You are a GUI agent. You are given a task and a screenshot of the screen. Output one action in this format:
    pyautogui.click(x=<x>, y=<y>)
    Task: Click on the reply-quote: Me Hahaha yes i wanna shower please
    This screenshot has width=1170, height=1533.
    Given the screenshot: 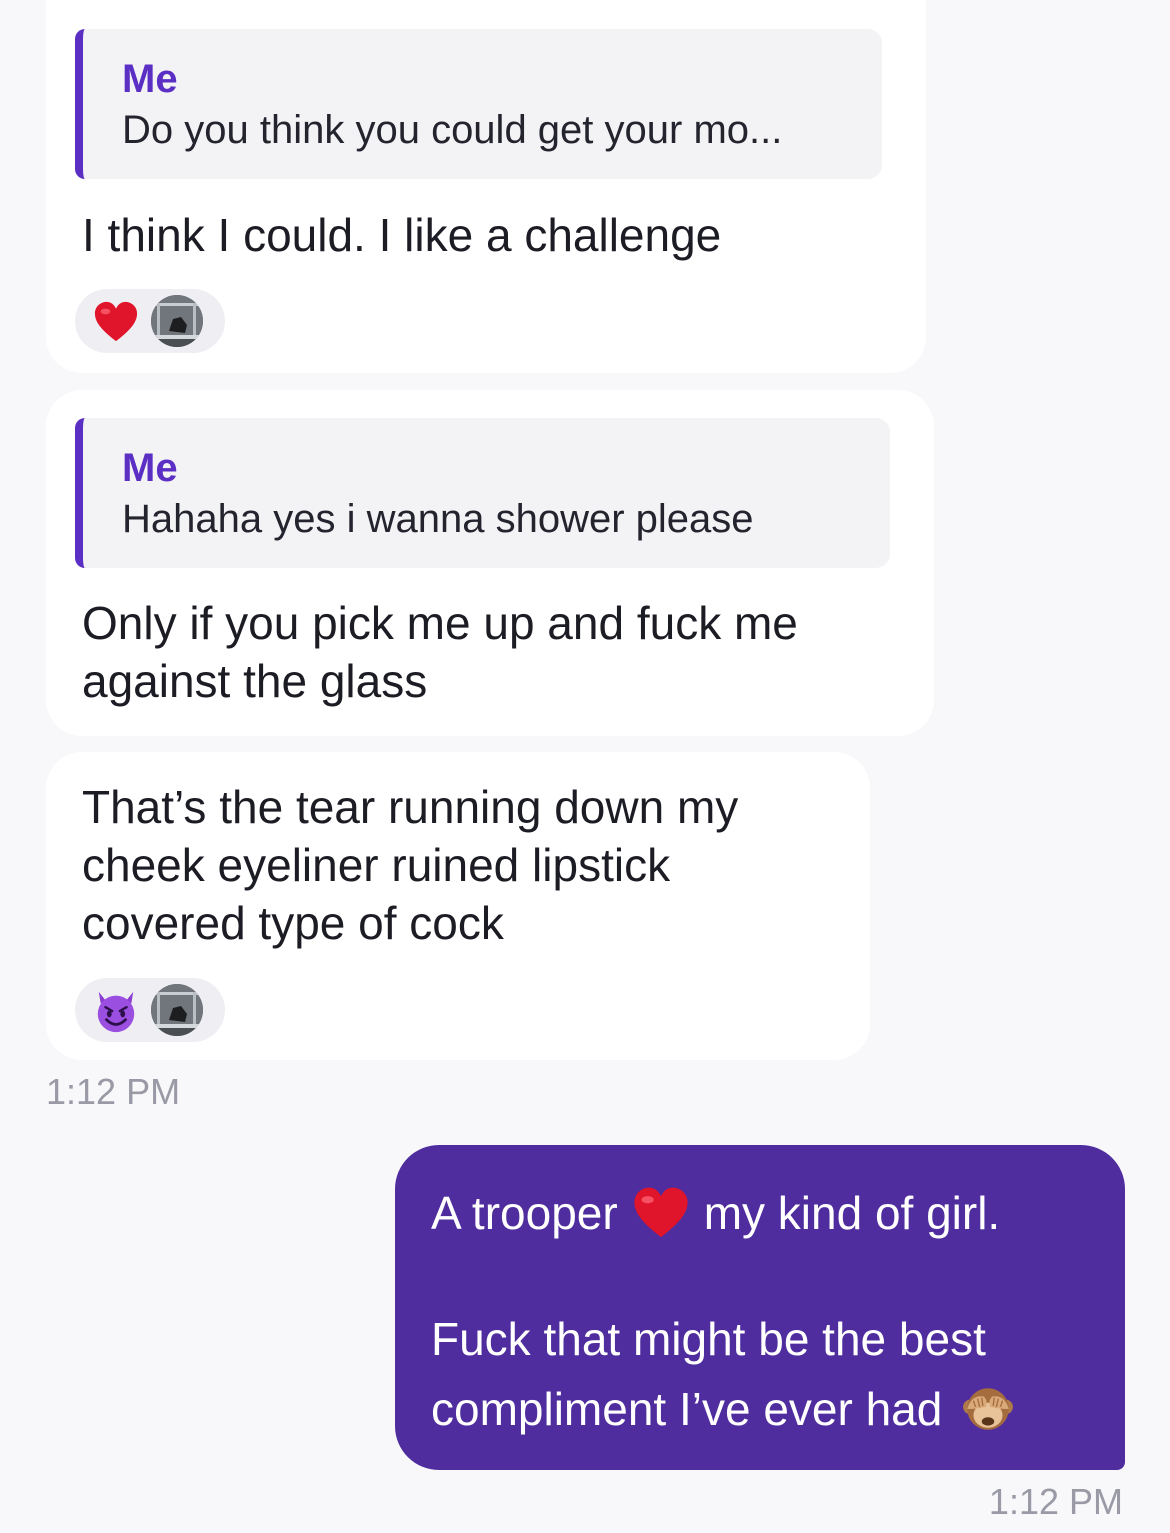 What is the action you would take?
    pyautogui.click(x=482, y=493)
    